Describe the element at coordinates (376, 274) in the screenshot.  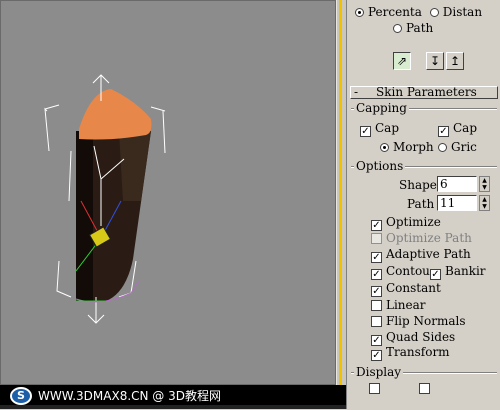
I see `contour-check: ✓` at that location.